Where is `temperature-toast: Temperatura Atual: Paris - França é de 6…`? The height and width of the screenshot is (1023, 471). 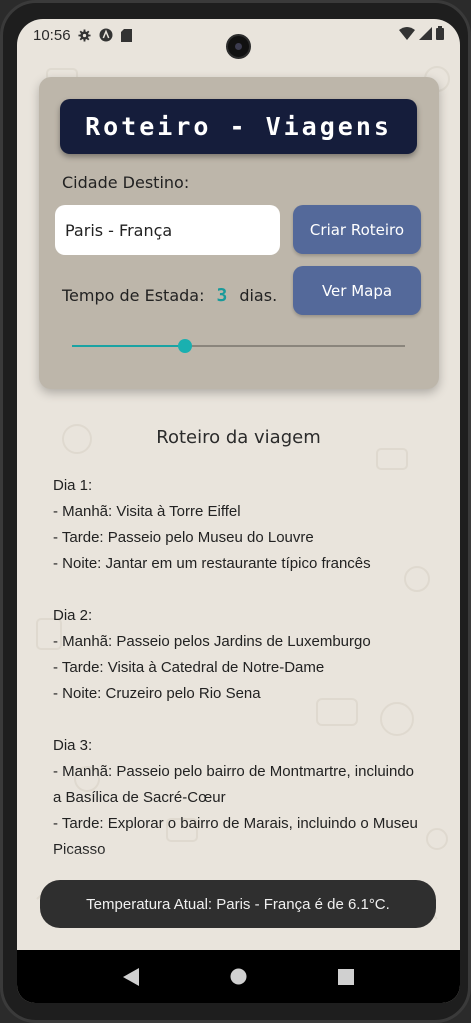
temperature-toast: Temperatura Atual: Paris - França é de 6… is located at coordinates (238, 904).